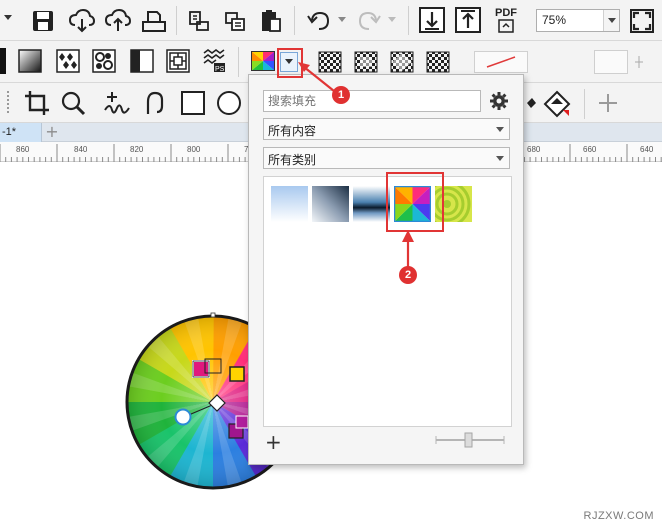 This screenshot has height=528, width=662. I want to click on add-tool-icon, so click(608, 103).